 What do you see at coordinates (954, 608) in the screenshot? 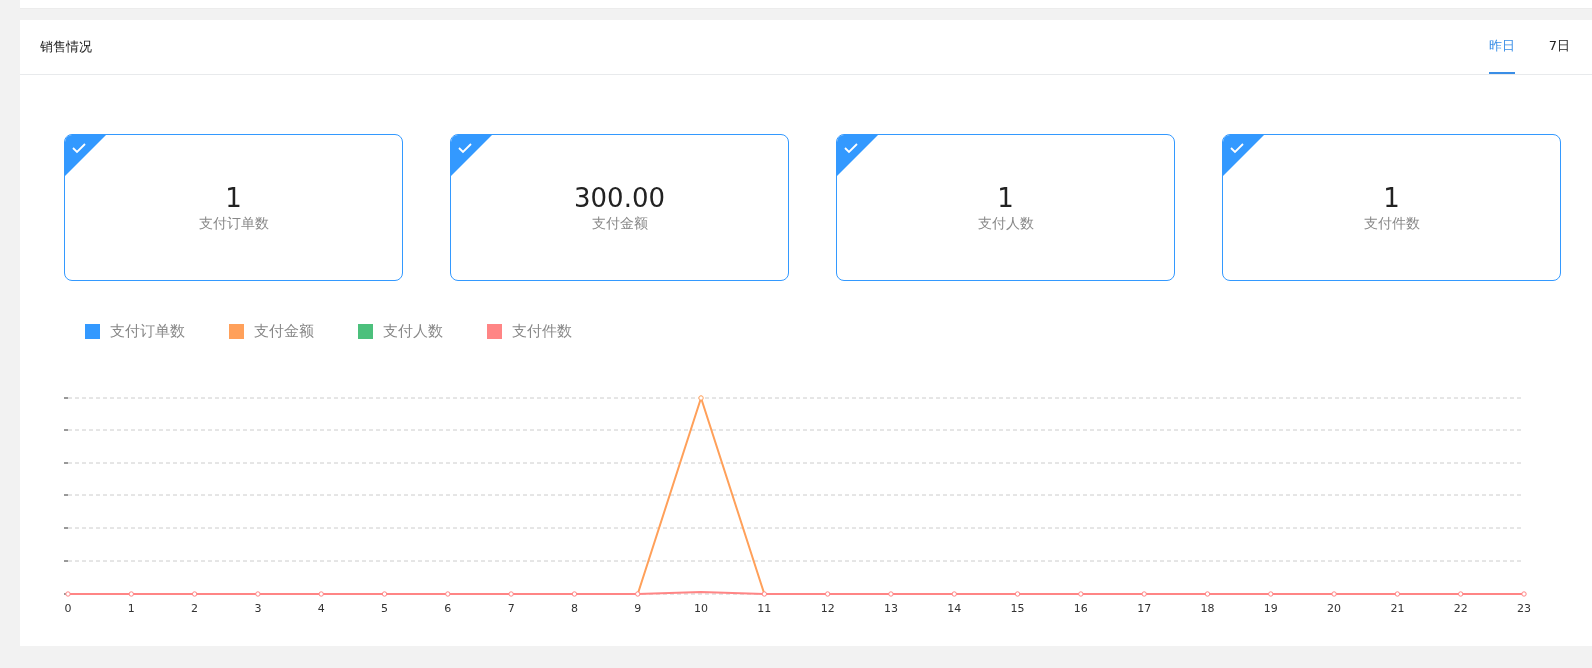
I see `x-axis-label: 14` at bounding box center [954, 608].